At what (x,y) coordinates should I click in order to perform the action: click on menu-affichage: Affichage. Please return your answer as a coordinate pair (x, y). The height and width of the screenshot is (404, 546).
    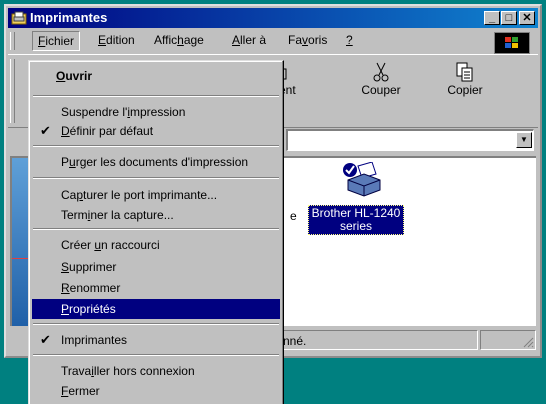
    Looking at the image, I should click on (179, 40).